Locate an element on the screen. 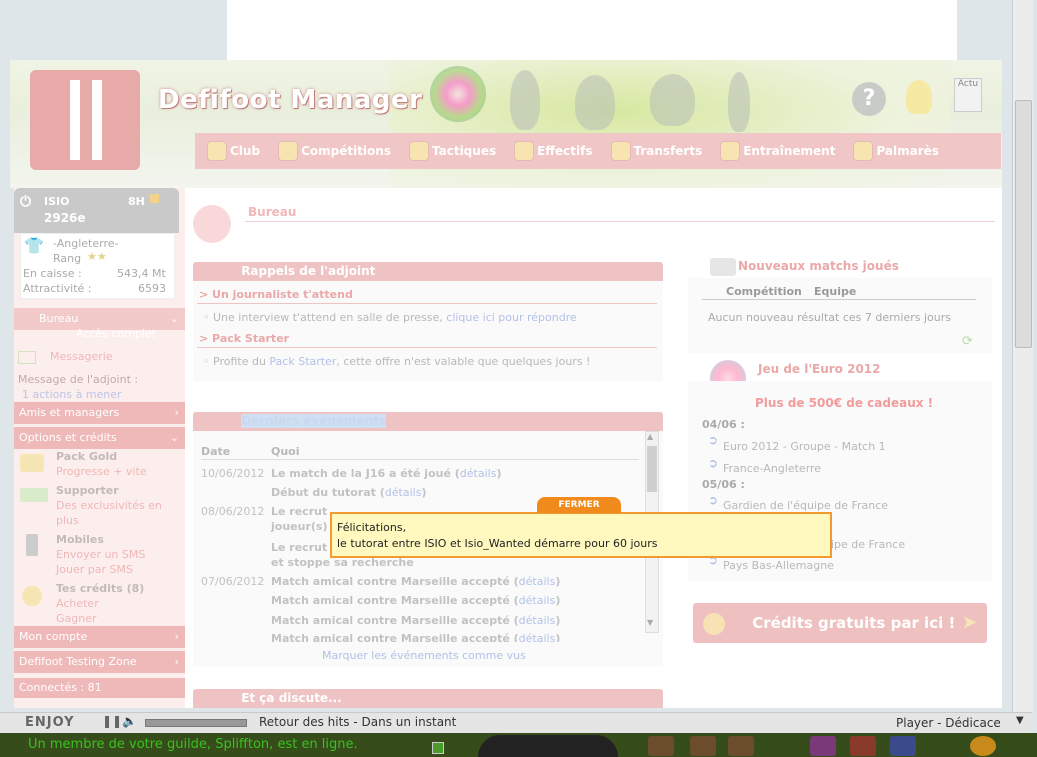 Image resolution: width=1037 pixels, height=757 pixels. free-credits-button: Crédits gratuits par ici ! ➤ is located at coordinates (840, 623).